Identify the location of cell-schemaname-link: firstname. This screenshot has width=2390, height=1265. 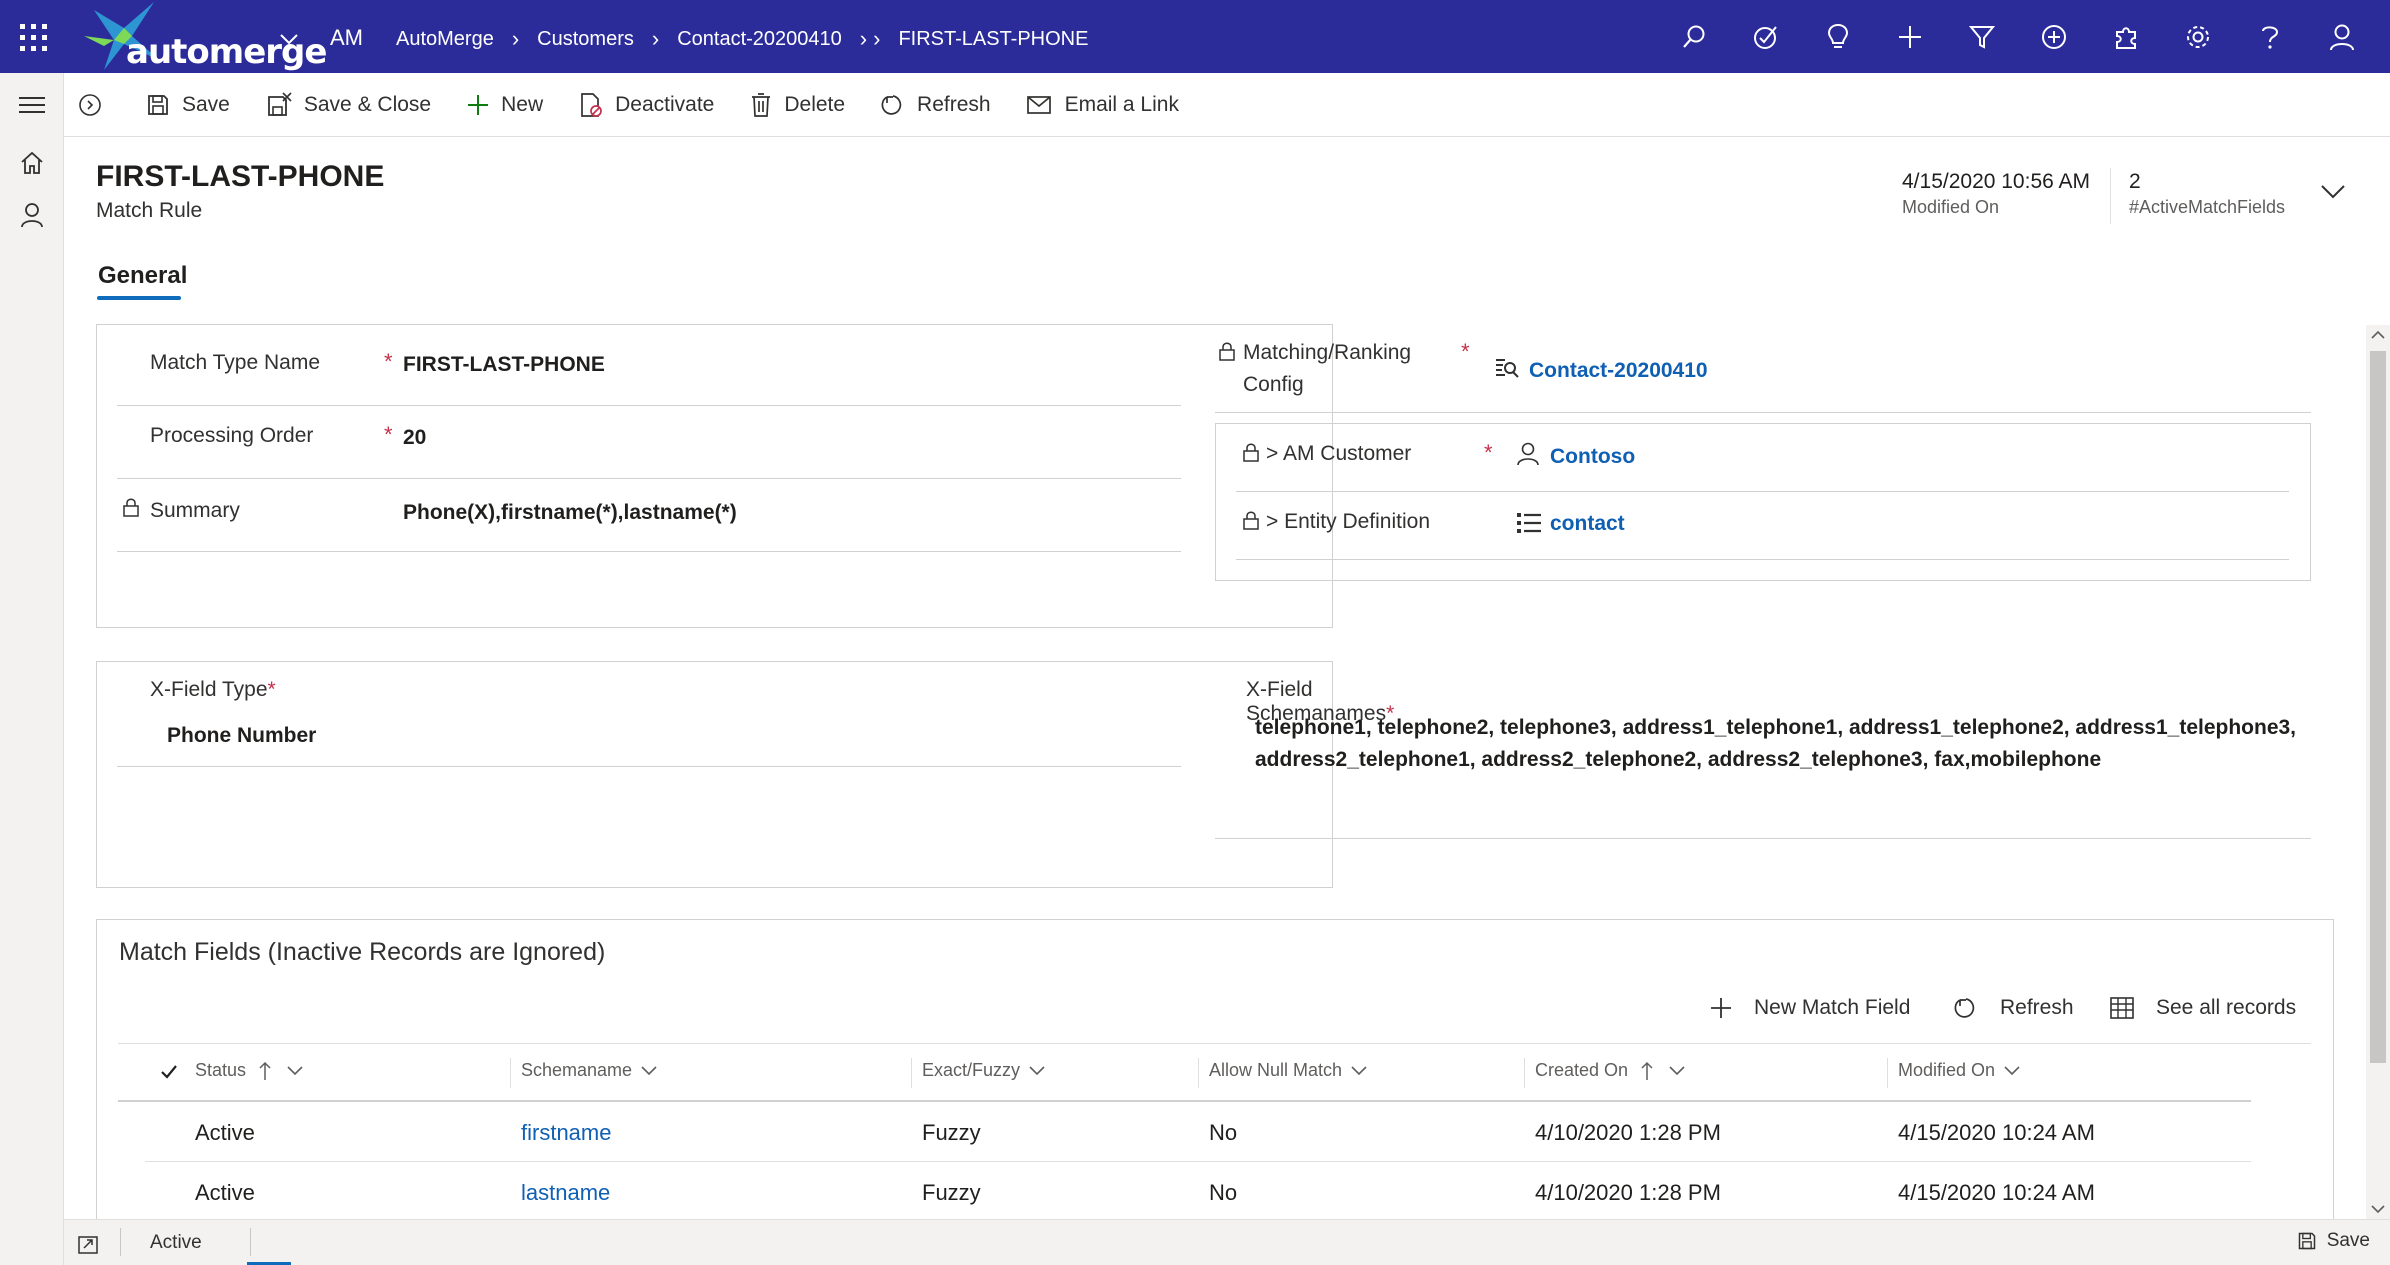
(566, 1133).